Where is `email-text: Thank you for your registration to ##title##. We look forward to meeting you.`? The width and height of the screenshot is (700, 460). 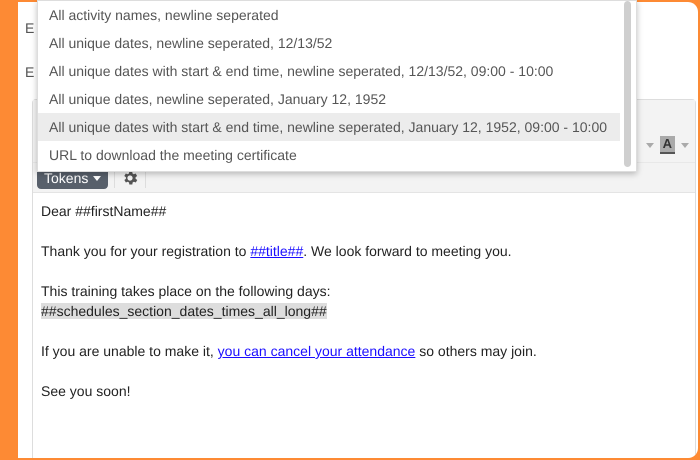 email-text: Thank you for your registration to ##title##. We look forward to meeting you. is located at coordinates (277, 251).